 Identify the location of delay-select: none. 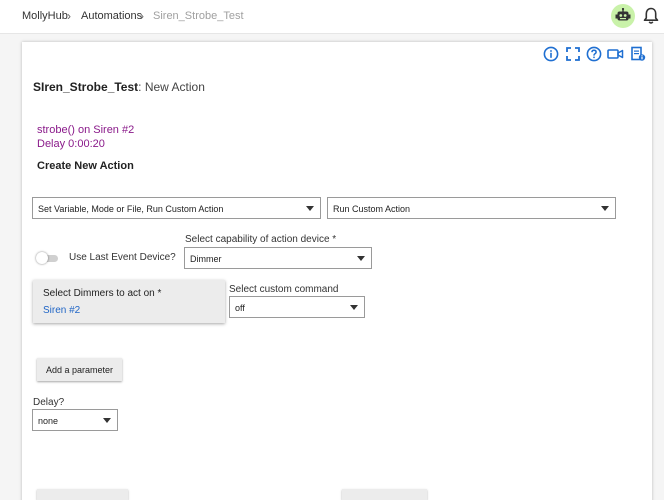
(75, 420).